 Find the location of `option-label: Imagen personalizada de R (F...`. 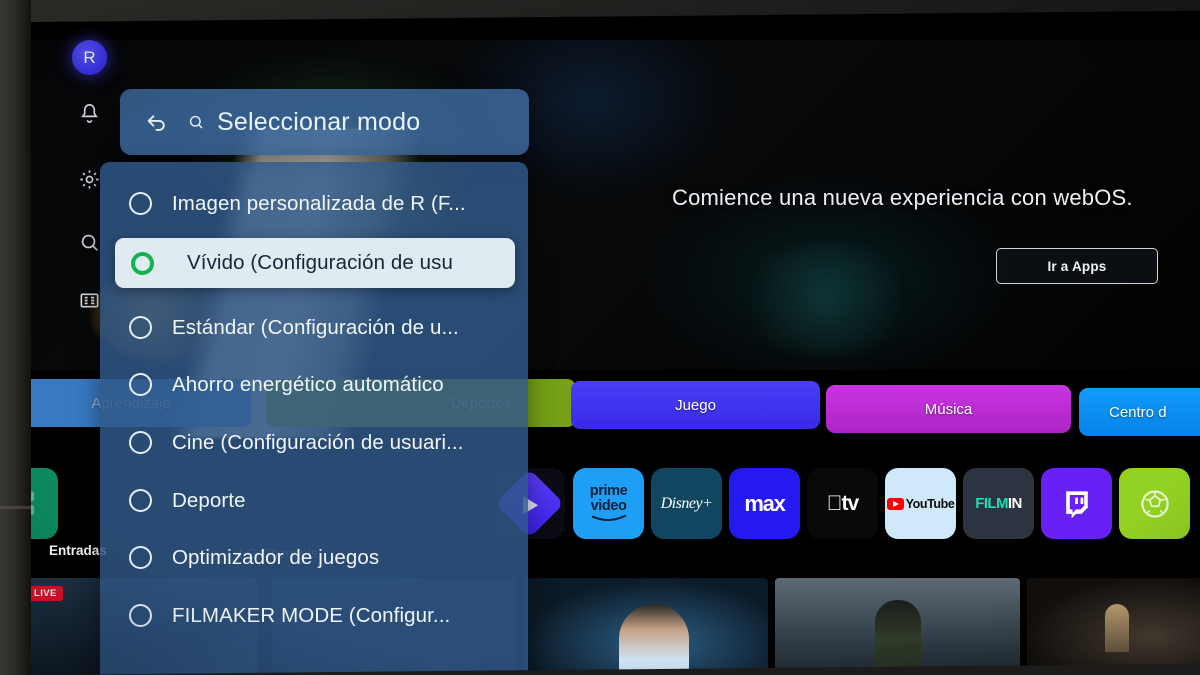

option-label: Imagen personalizada de R (F... is located at coordinates (319, 203).